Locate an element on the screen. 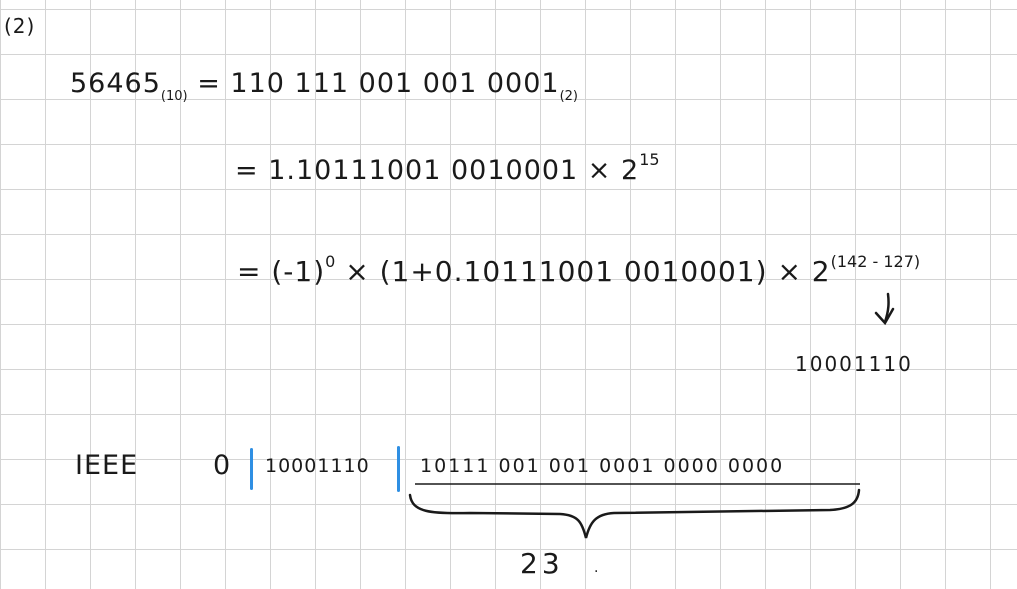 The width and height of the screenshot is (1017, 589). mantissa-field: 10111 001 001 0001 0000 0000 is located at coordinates (602, 466).